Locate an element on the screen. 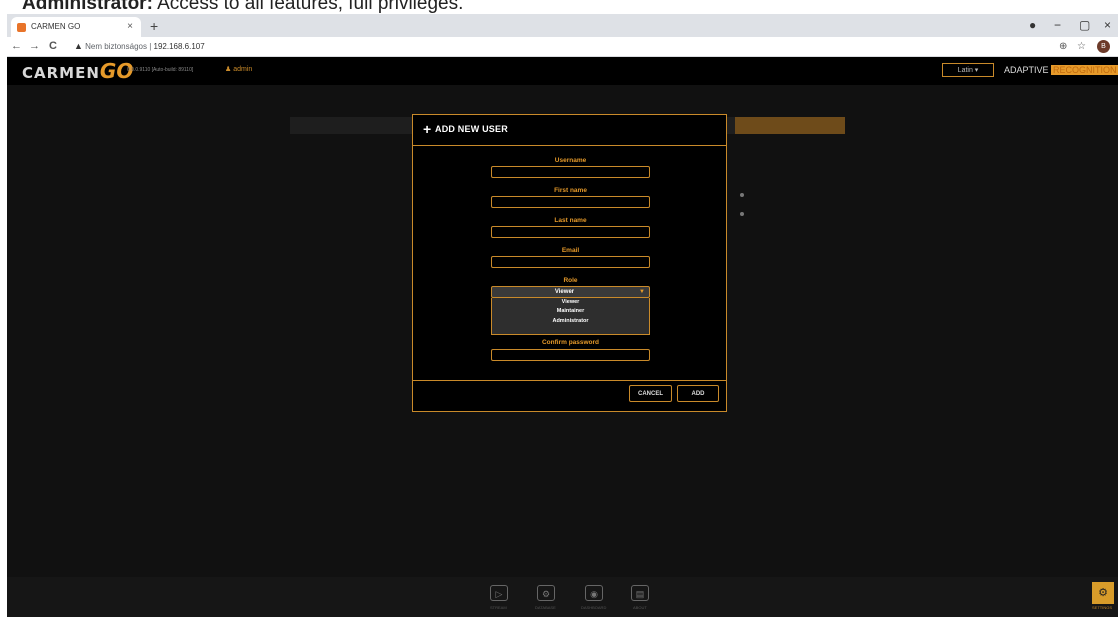 This screenshot has width=1118, height=617. brand-logo: ADAPTIVE RECOGNITION is located at coordinates (1061, 70).